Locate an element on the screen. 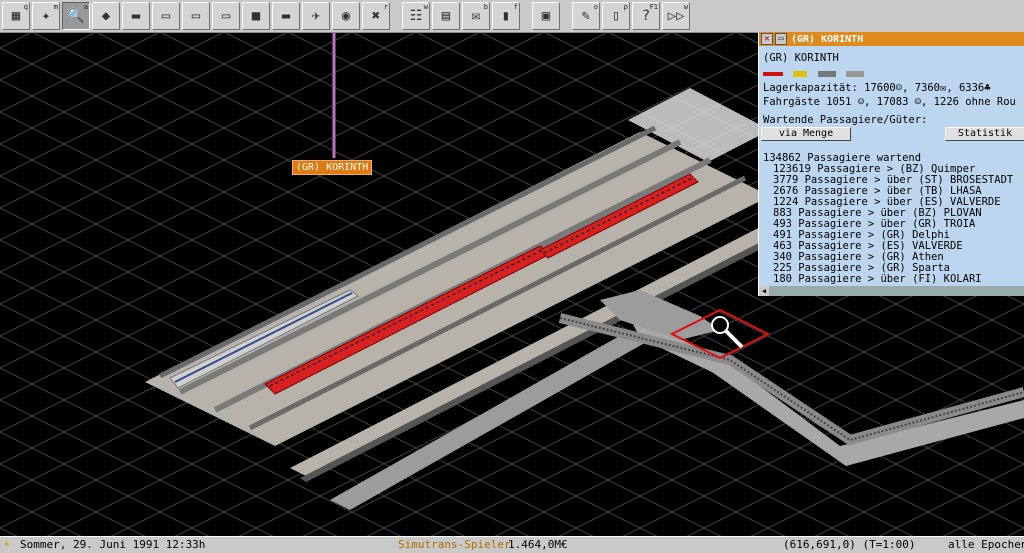 This screenshot has height=553, width=1024. road-tools-icon: ▬ is located at coordinates (136, 16).